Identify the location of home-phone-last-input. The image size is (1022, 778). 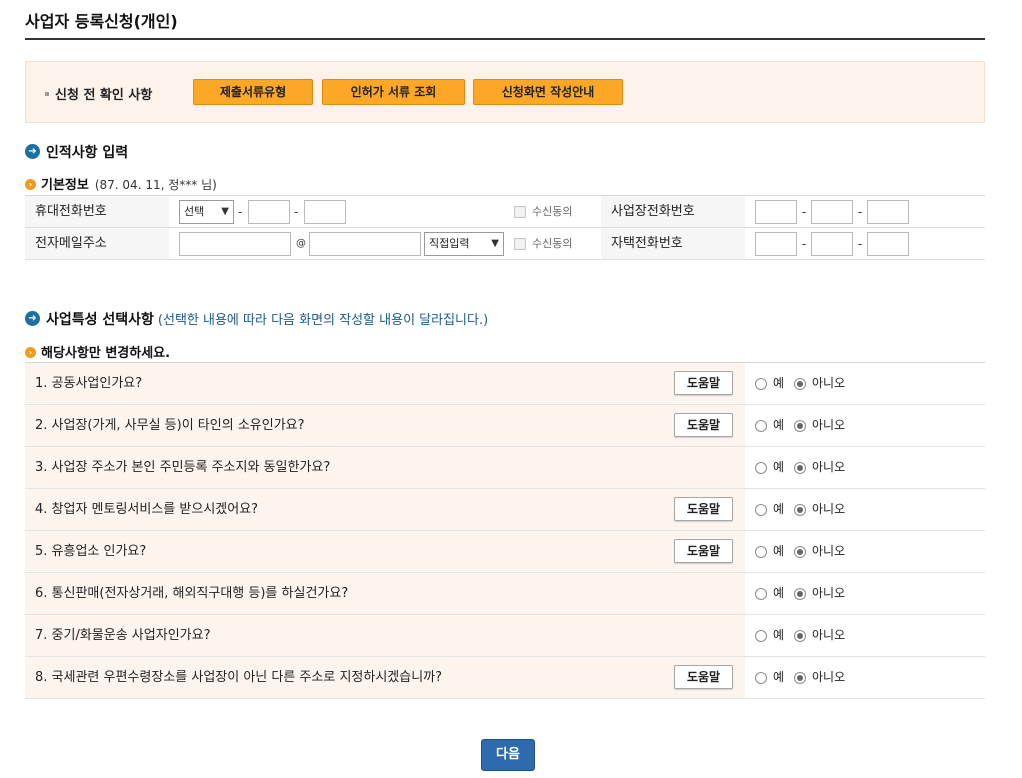
(888, 244).